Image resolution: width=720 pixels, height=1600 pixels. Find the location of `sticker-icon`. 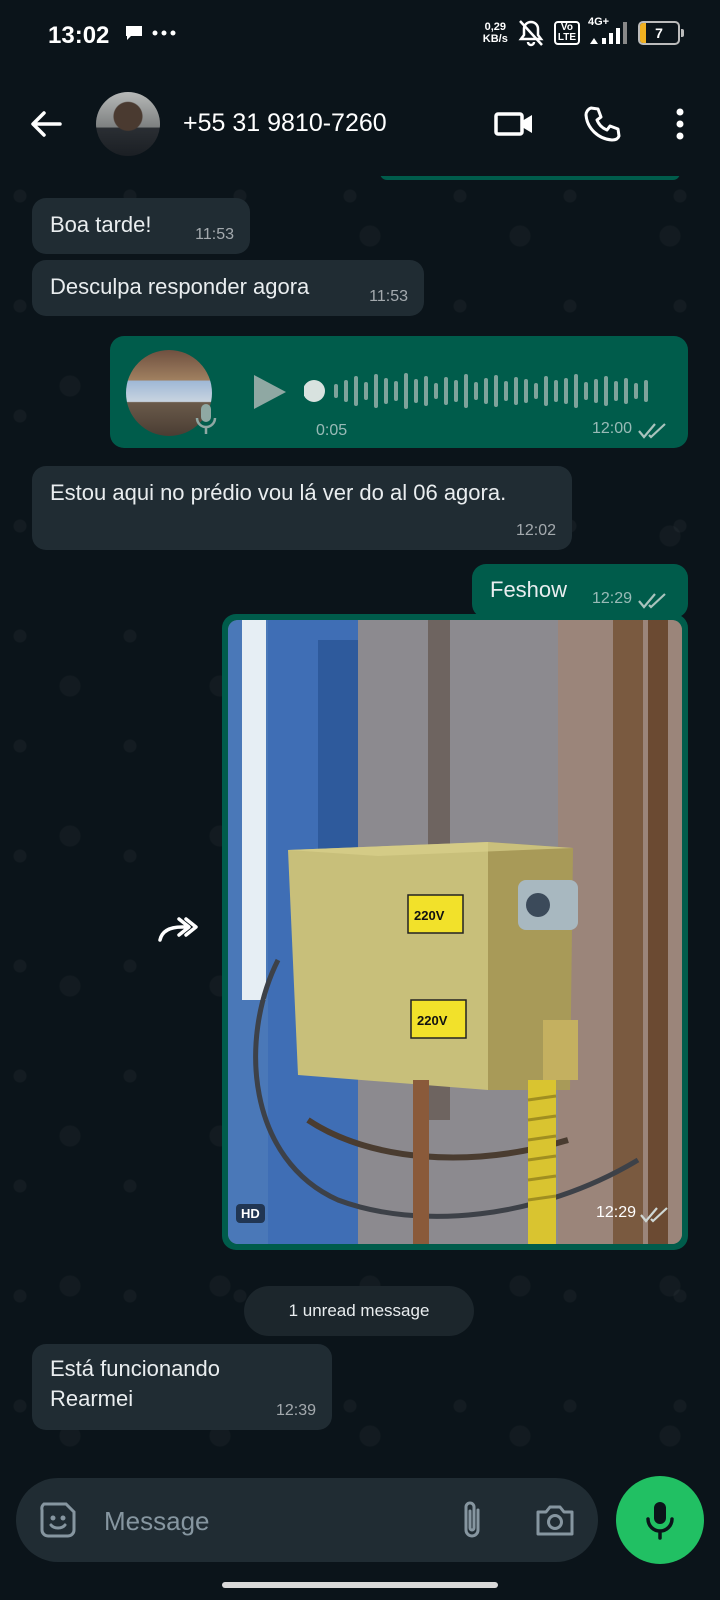

sticker-icon is located at coordinates (58, 1520).